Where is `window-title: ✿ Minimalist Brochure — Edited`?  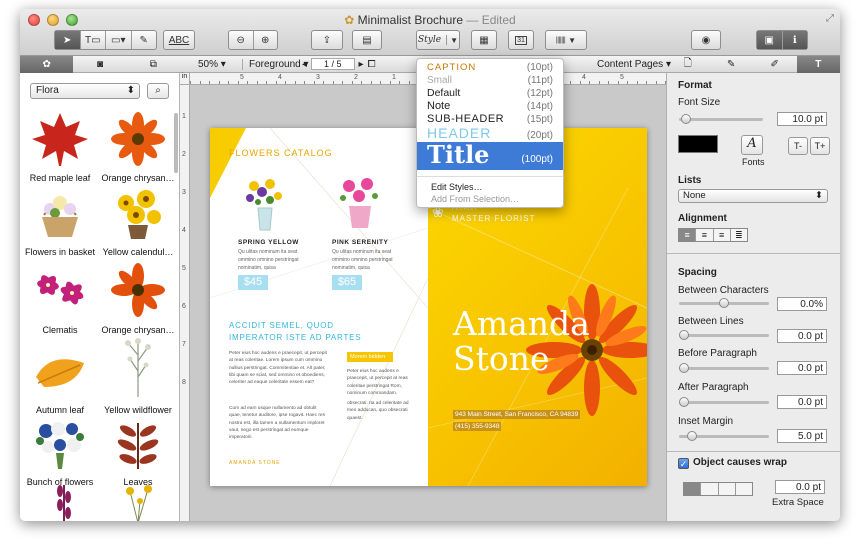 window-title: ✿ Minimalist Brochure — Edited is located at coordinates (430, 20).